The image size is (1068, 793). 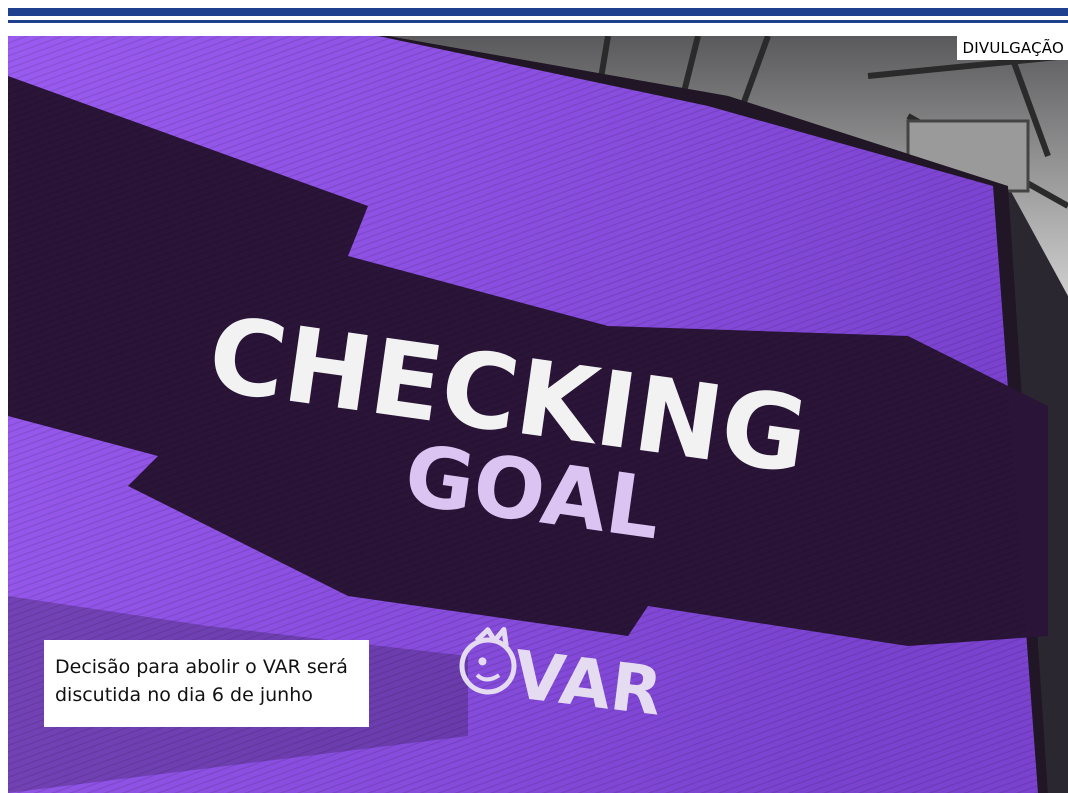 What do you see at coordinates (1012, 48) in the screenshot?
I see `photo-credit: DIVULGAÇÃO` at bounding box center [1012, 48].